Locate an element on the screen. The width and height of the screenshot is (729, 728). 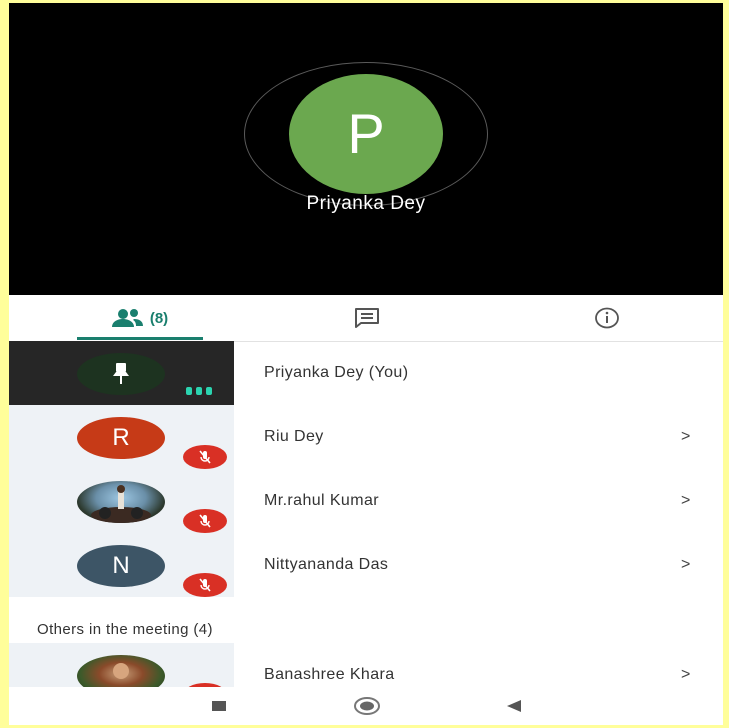
participant-row: Mr.rahul Kumar > is located at coordinates (366, 501).